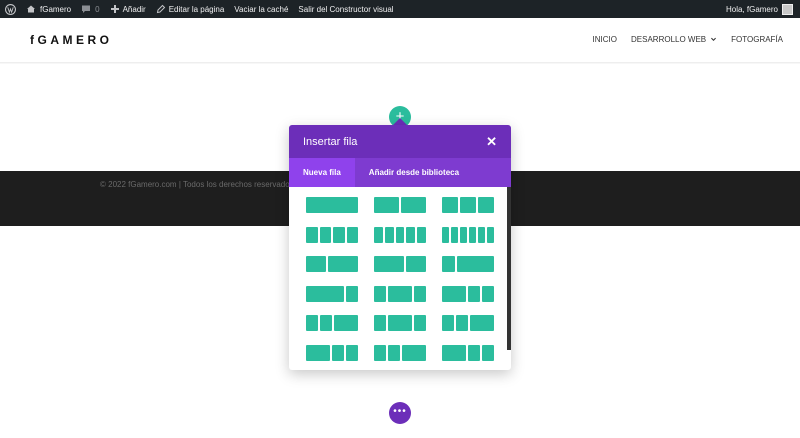 The height and width of the screenshot is (438, 800). Describe the element at coordinates (400, 40) in the screenshot. I see `site-header: fGAMERO INICIO DESARROLLO WEB FOTOGRAFÍA` at that location.